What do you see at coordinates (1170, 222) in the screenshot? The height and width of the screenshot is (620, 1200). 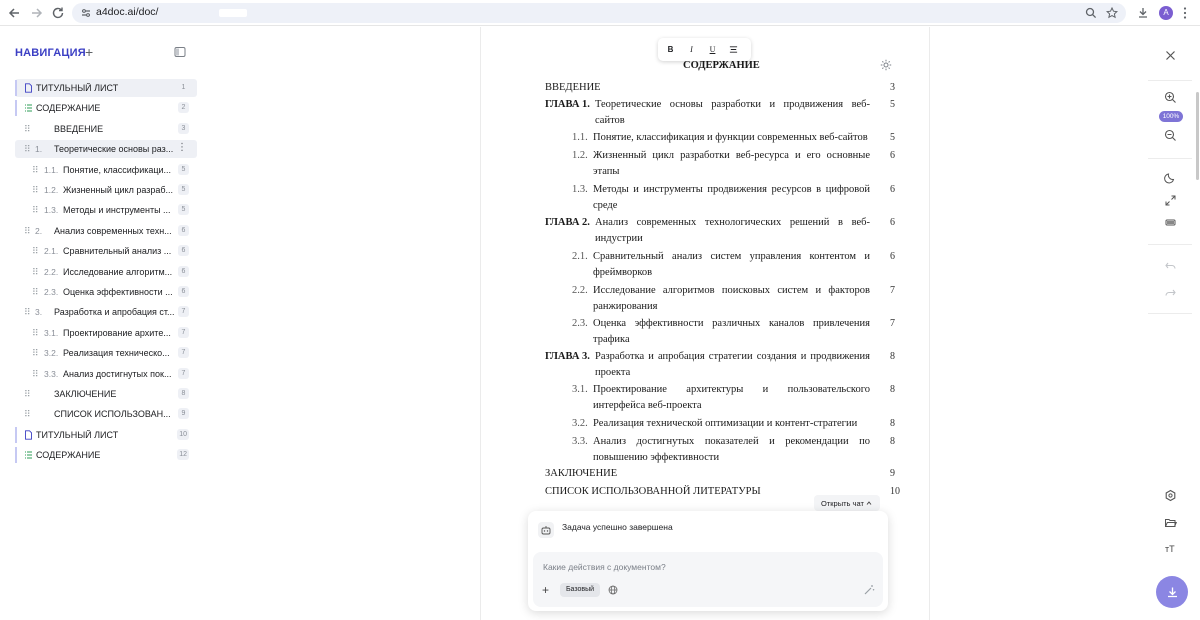 I see `page-width-button` at bounding box center [1170, 222].